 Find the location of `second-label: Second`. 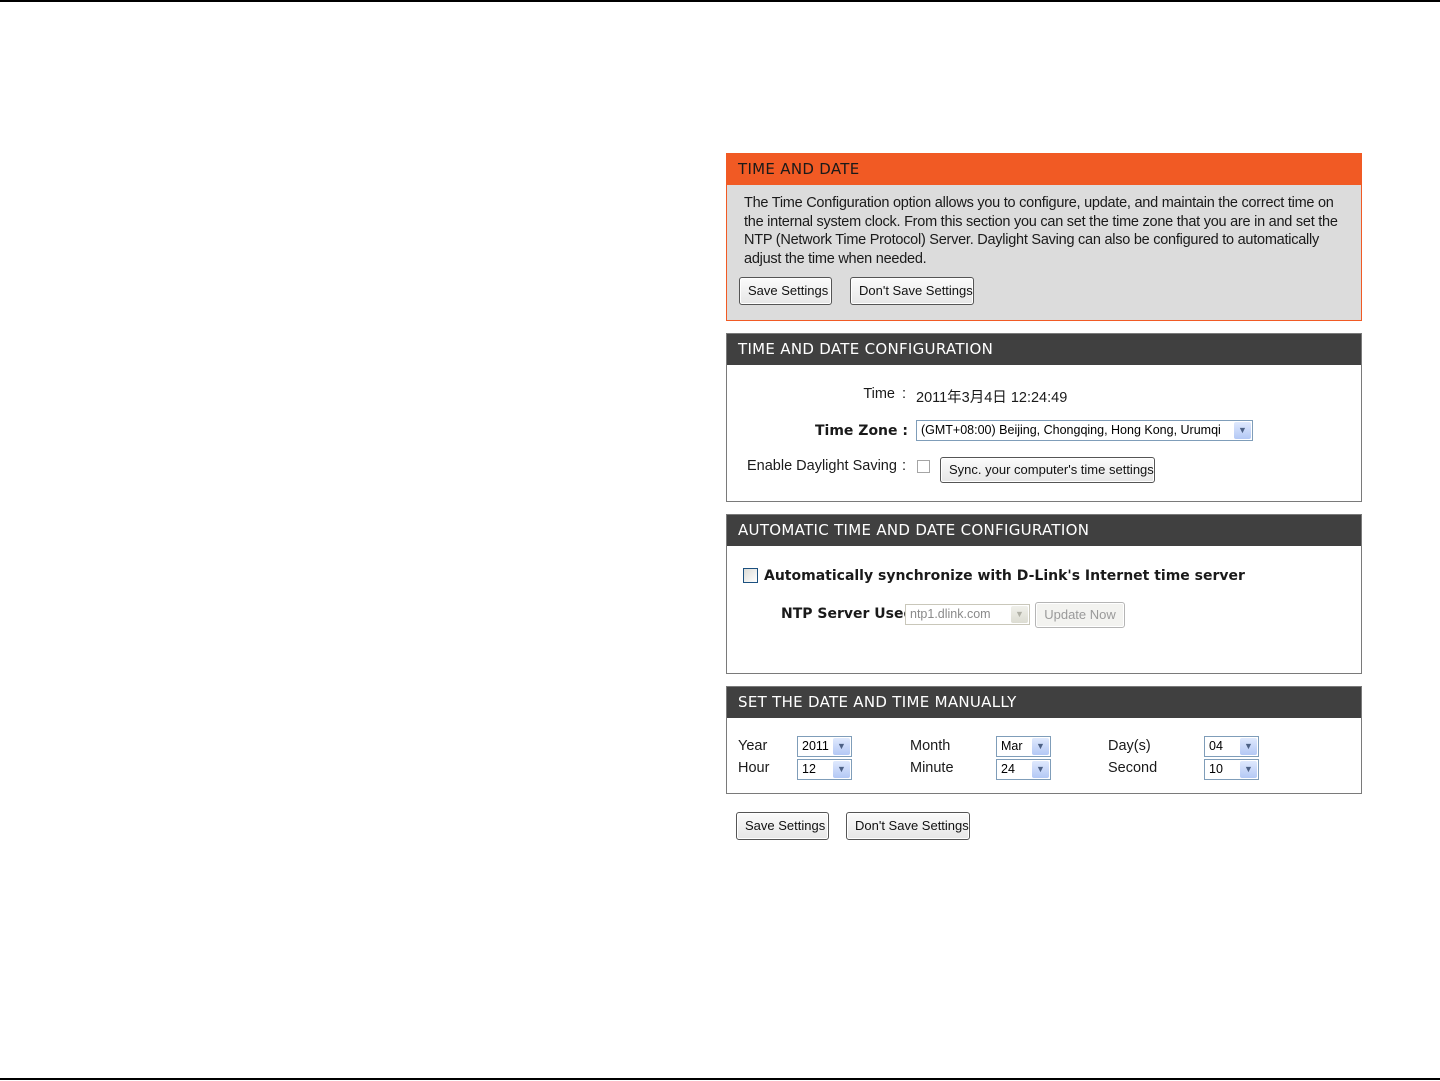

second-label: Second is located at coordinates (1133, 768).